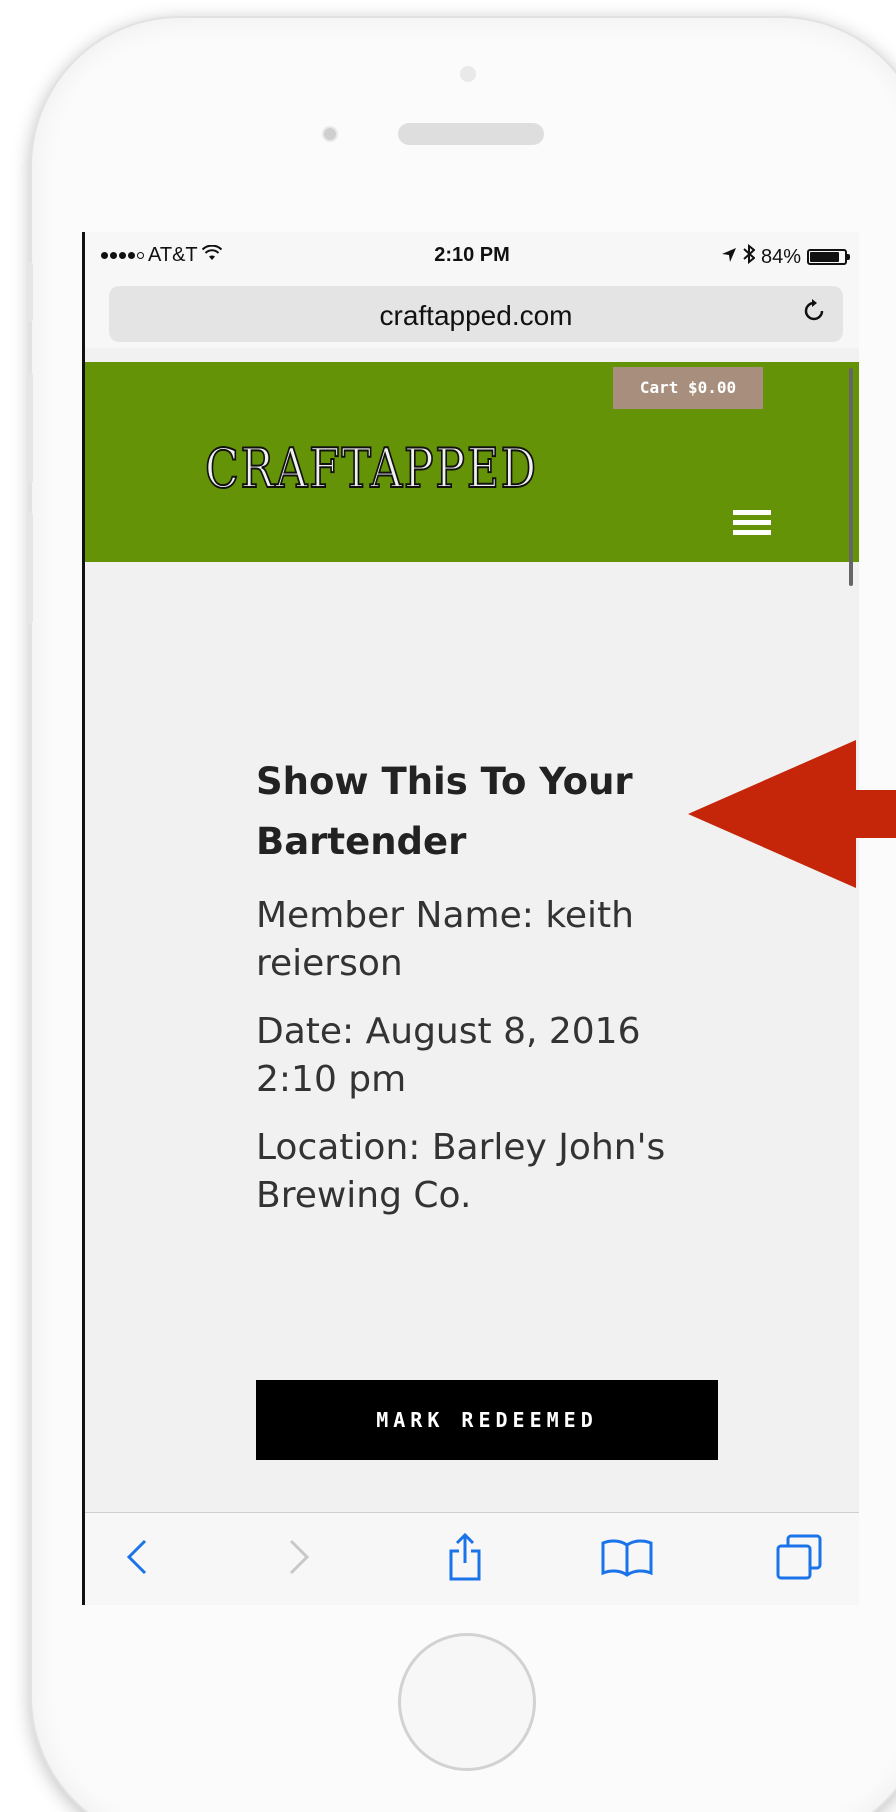 Image resolution: width=896 pixels, height=1812 pixels. What do you see at coordinates (465, 1557) in the screenshot?
I see `share-icon` at bounding box center [465, 1557].